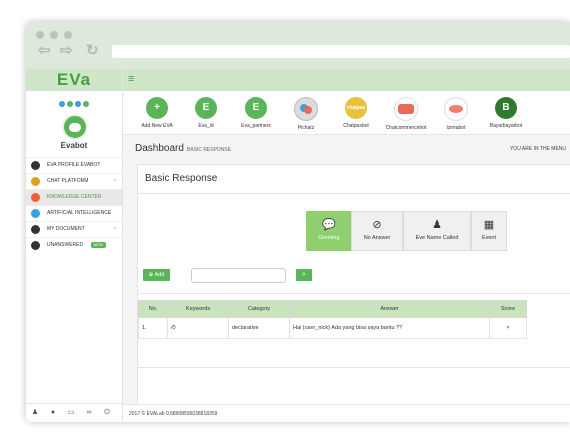 Image resolution: width=570 pixels, height=445 pixels. I want to click on bot-chatpasbot: chatpas Chatpasbot, so click(356, 113).